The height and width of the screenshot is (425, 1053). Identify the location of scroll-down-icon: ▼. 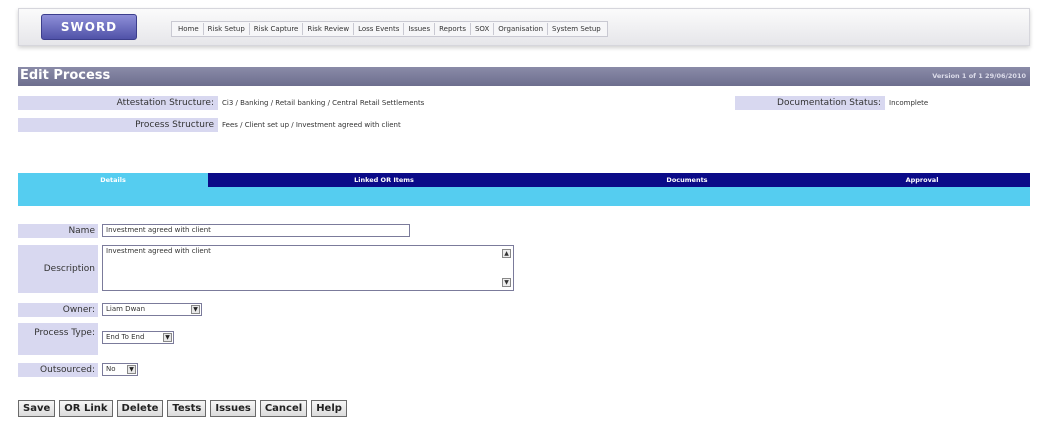
(506, 282).